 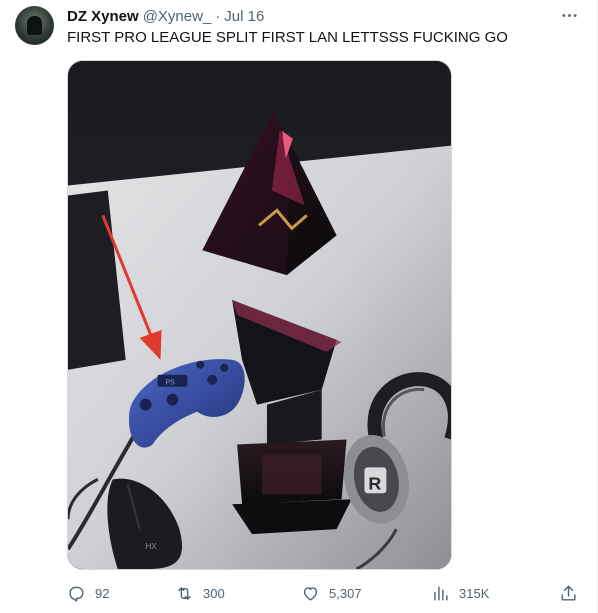 I want to click on share-icon, so click(x=568, y=593).